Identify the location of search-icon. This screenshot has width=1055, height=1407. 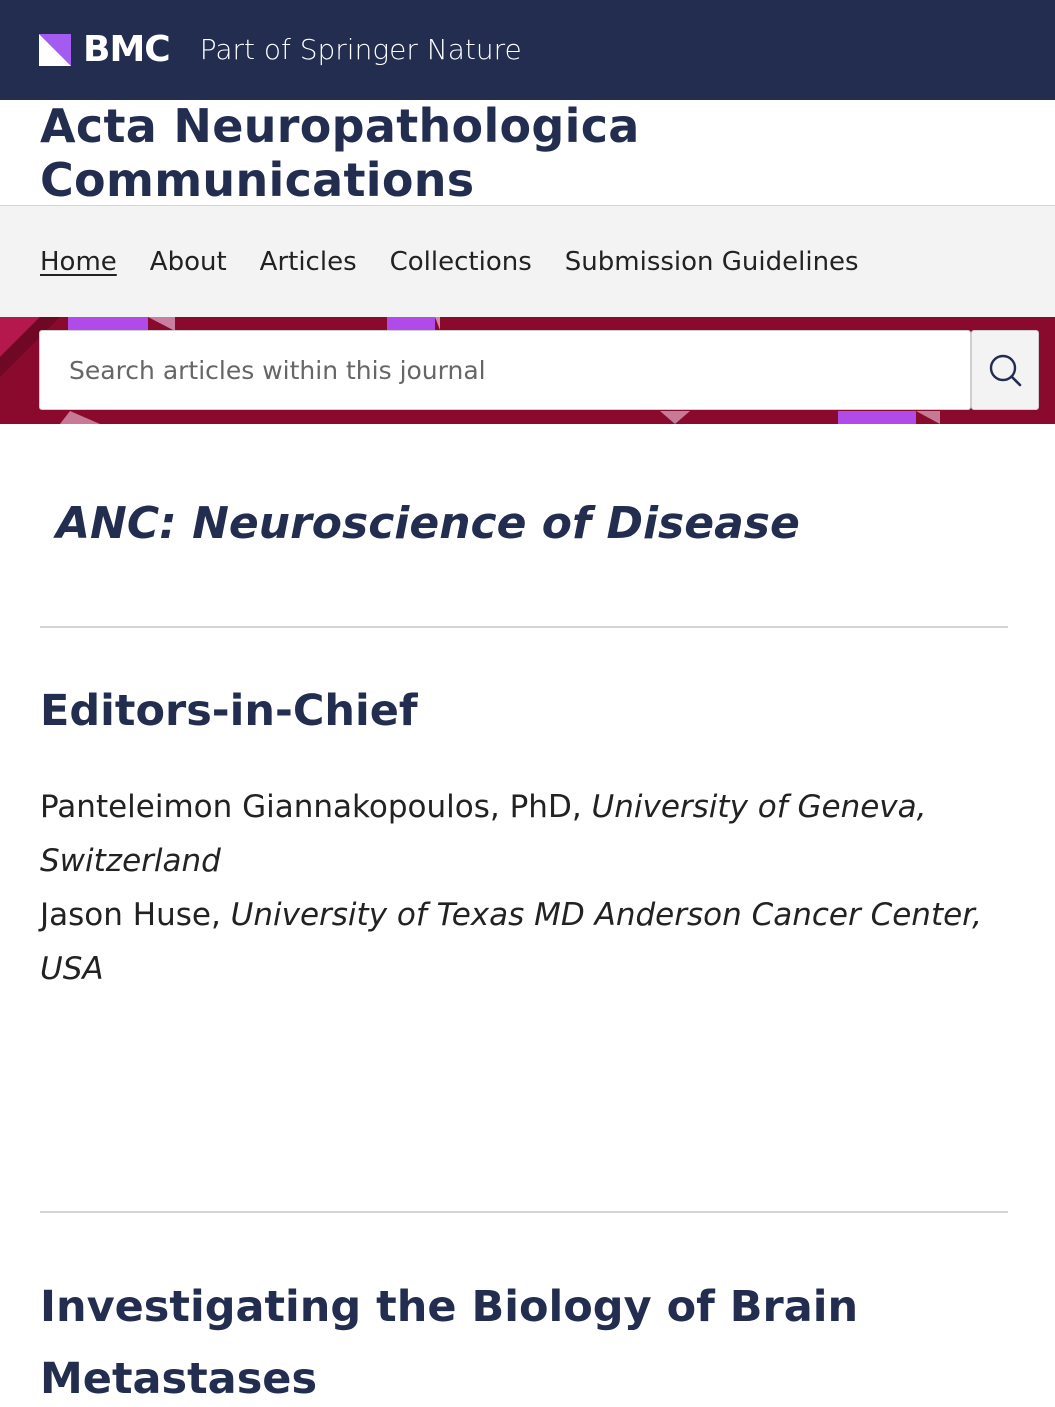
(1005, 370).